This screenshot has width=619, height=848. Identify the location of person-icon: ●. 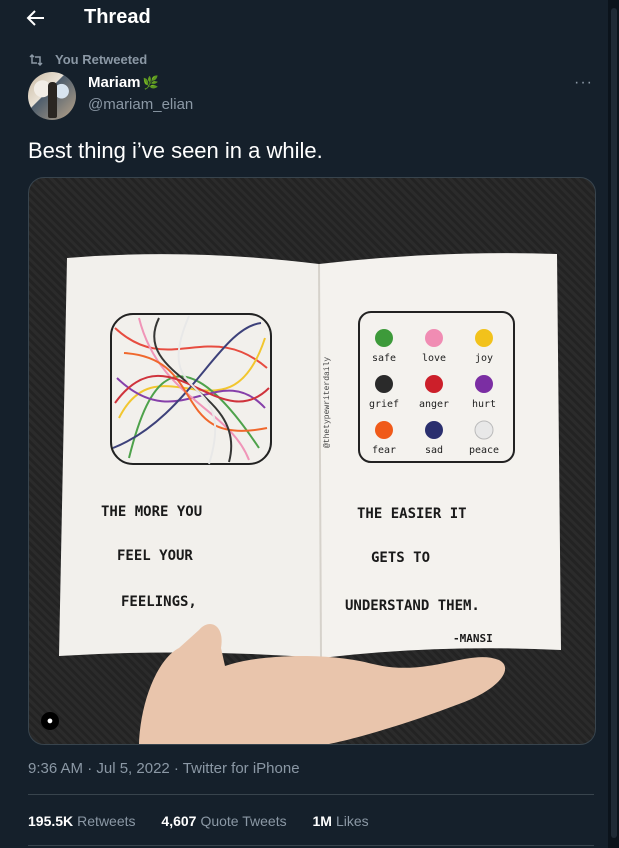
(50, 721).